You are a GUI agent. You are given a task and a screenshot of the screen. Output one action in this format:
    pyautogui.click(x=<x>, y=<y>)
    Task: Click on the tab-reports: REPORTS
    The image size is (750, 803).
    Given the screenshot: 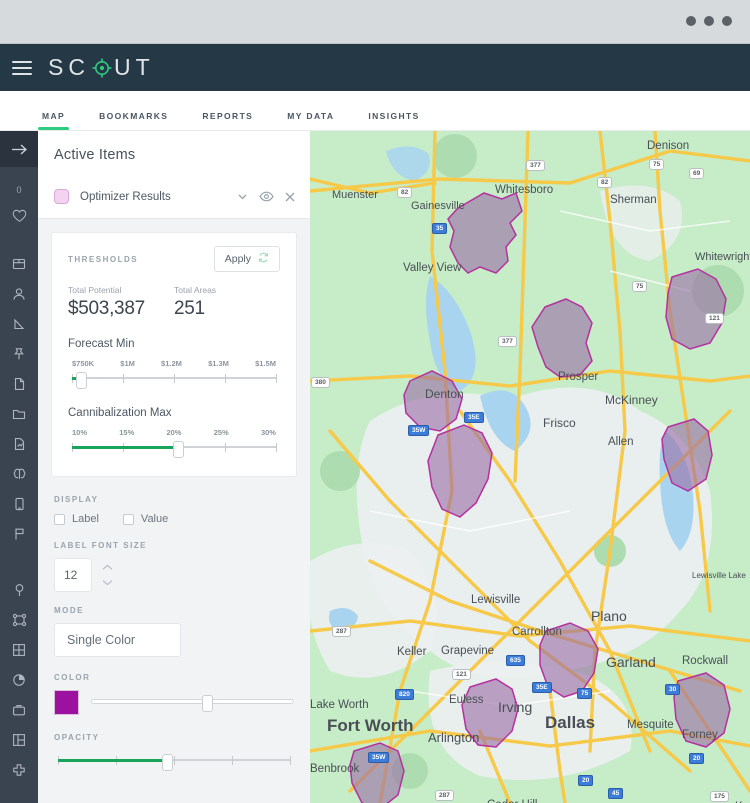 What is the action you would take?
    pyautogui.click(x=227, y=120)
    